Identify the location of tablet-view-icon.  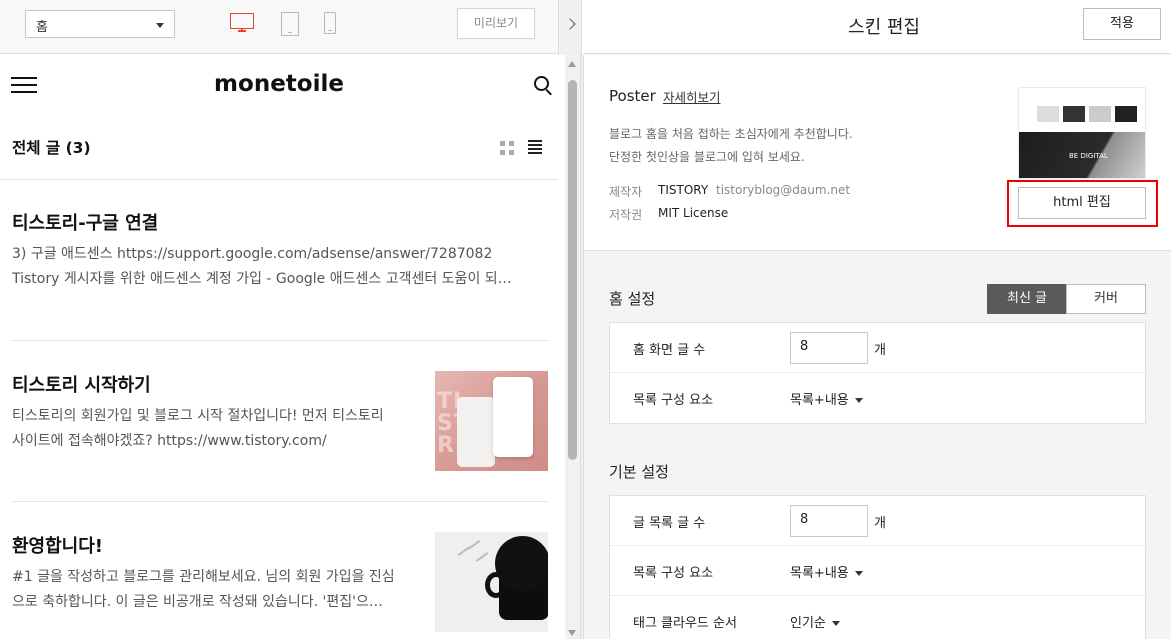
(290, 24).